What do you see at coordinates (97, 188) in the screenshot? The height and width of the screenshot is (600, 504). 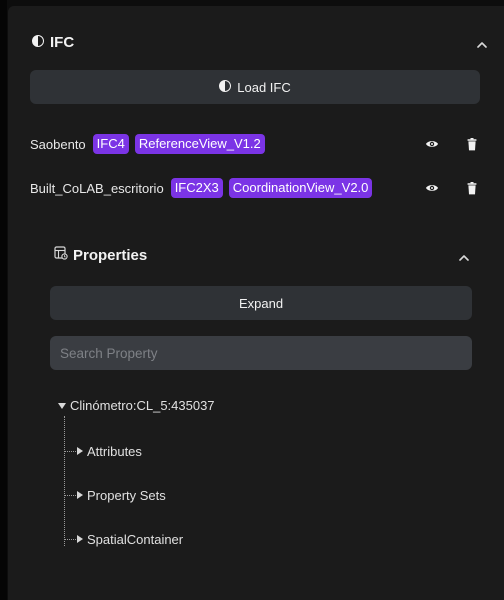 I see `model-name: Built_CoLAB_escritorio` at bounding box center [97, 188].